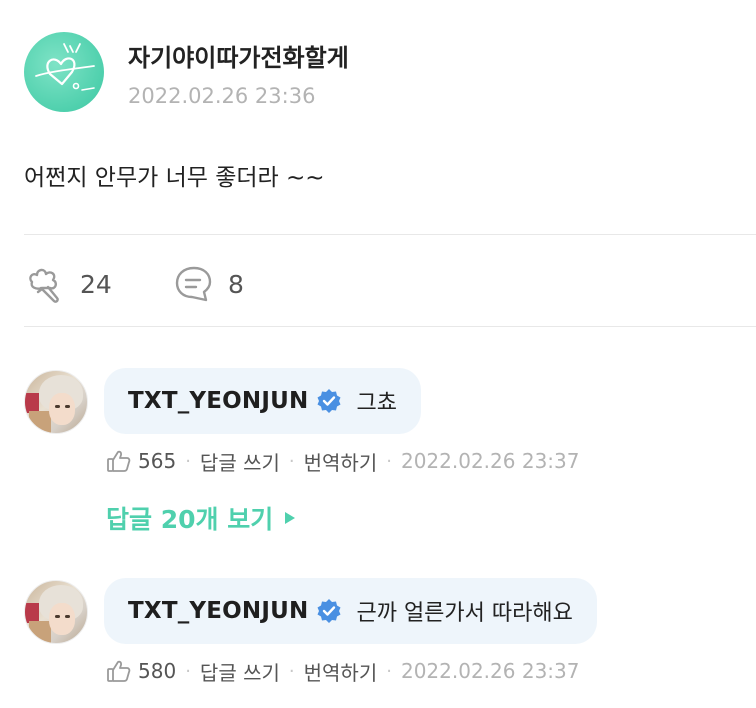  Describe the element at coordinates (65, 67) in the screenshot. I see `doodle-heart-icon` at that location.